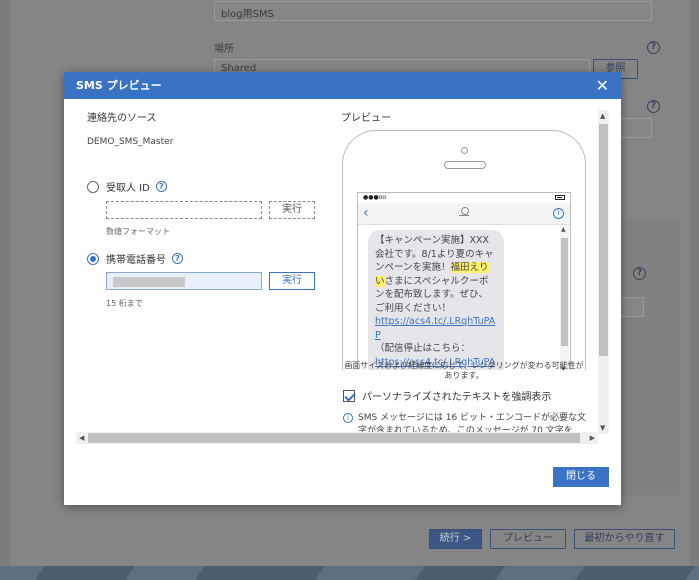 The height and width of the screenshot is (580, 699). Describe the element at coordinates (455, 539) in the screenshot. I see `next-button: 続行 >` at that location.